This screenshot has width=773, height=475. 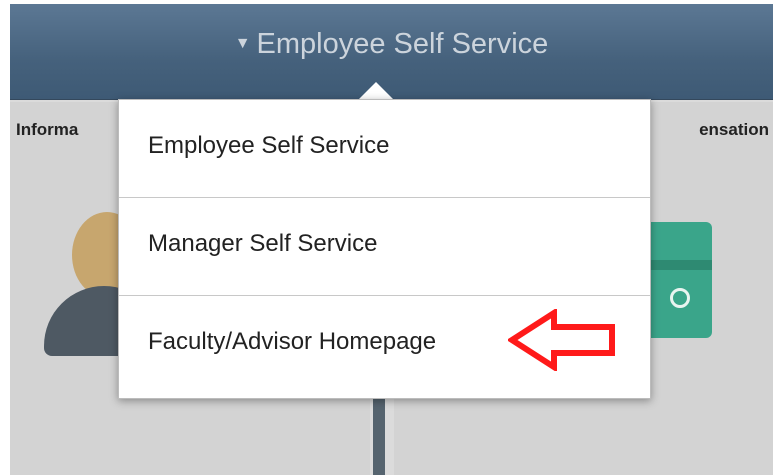 What do you see at coordinates (384, 247) in the screenshot?
I see `menu-item-manager-self-service: Manager Self Service` at bounding box center [384, 247].